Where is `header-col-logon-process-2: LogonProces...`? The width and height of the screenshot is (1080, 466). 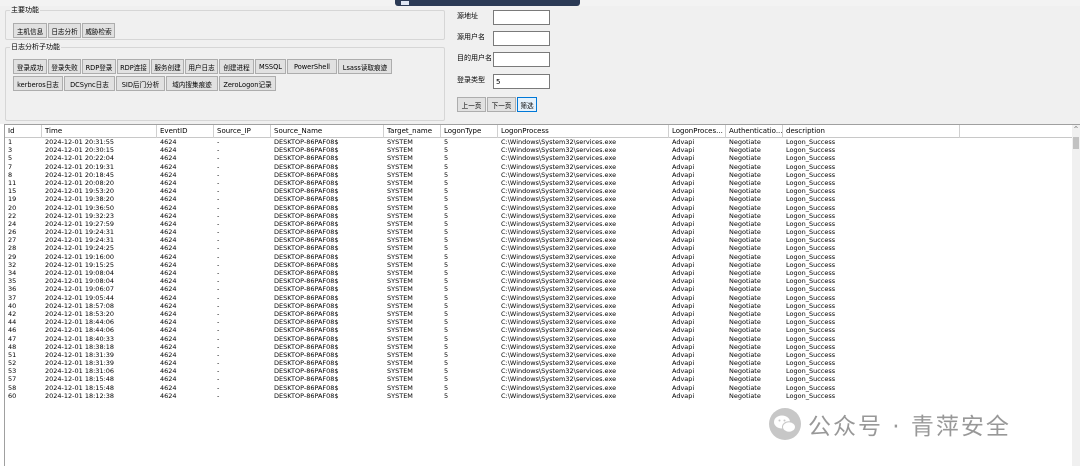
header-col-logon-process-2: LogonProces... is located at coordinates (697, 131).